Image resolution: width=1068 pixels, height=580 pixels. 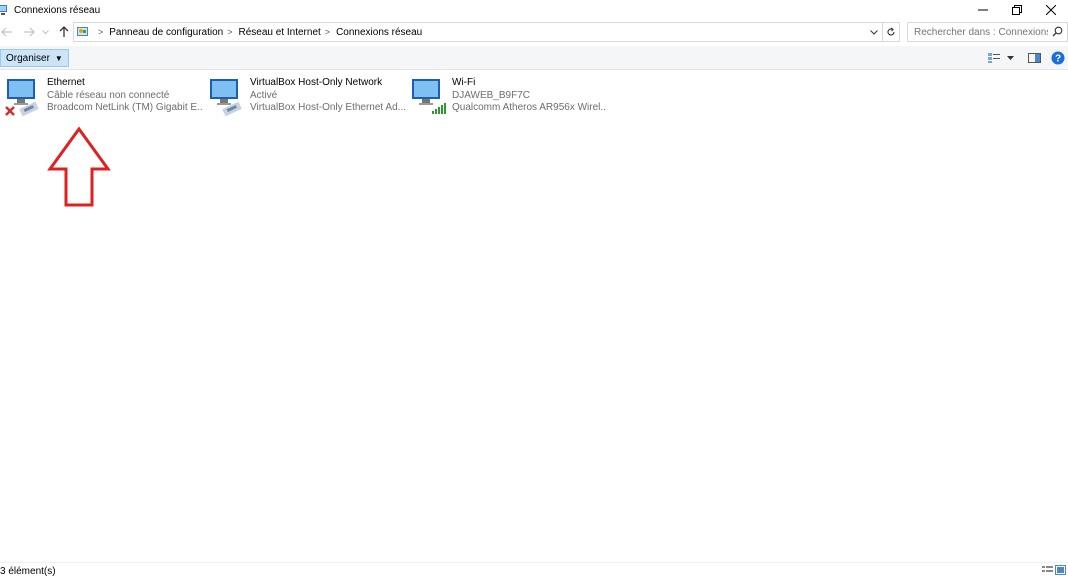 I want to click on breadcrumb-network-internet: Réseau et Internet, so click(x=280, y=32).